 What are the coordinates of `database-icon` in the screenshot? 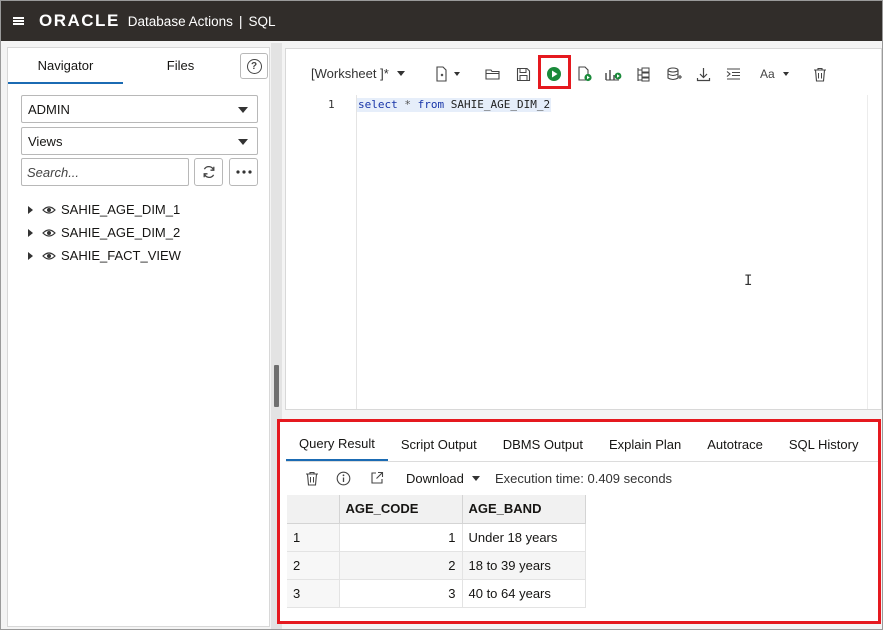 It's located at (674, 73).